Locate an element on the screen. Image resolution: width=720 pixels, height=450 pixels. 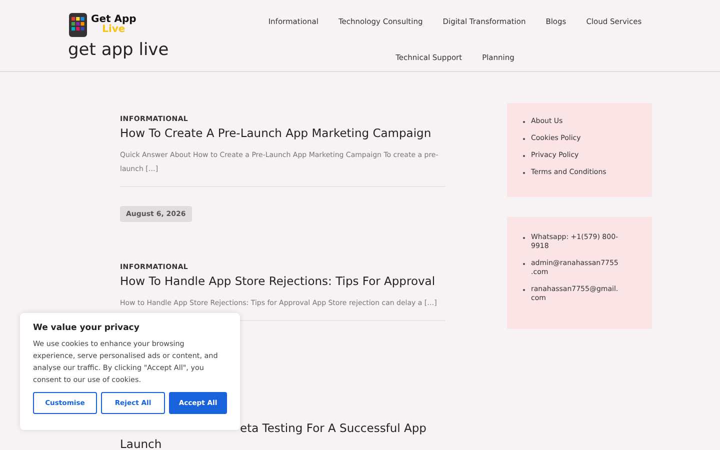
post-title: How To Handle App Store Rejections: Tips For Approval is located at coordinates (282, 281).